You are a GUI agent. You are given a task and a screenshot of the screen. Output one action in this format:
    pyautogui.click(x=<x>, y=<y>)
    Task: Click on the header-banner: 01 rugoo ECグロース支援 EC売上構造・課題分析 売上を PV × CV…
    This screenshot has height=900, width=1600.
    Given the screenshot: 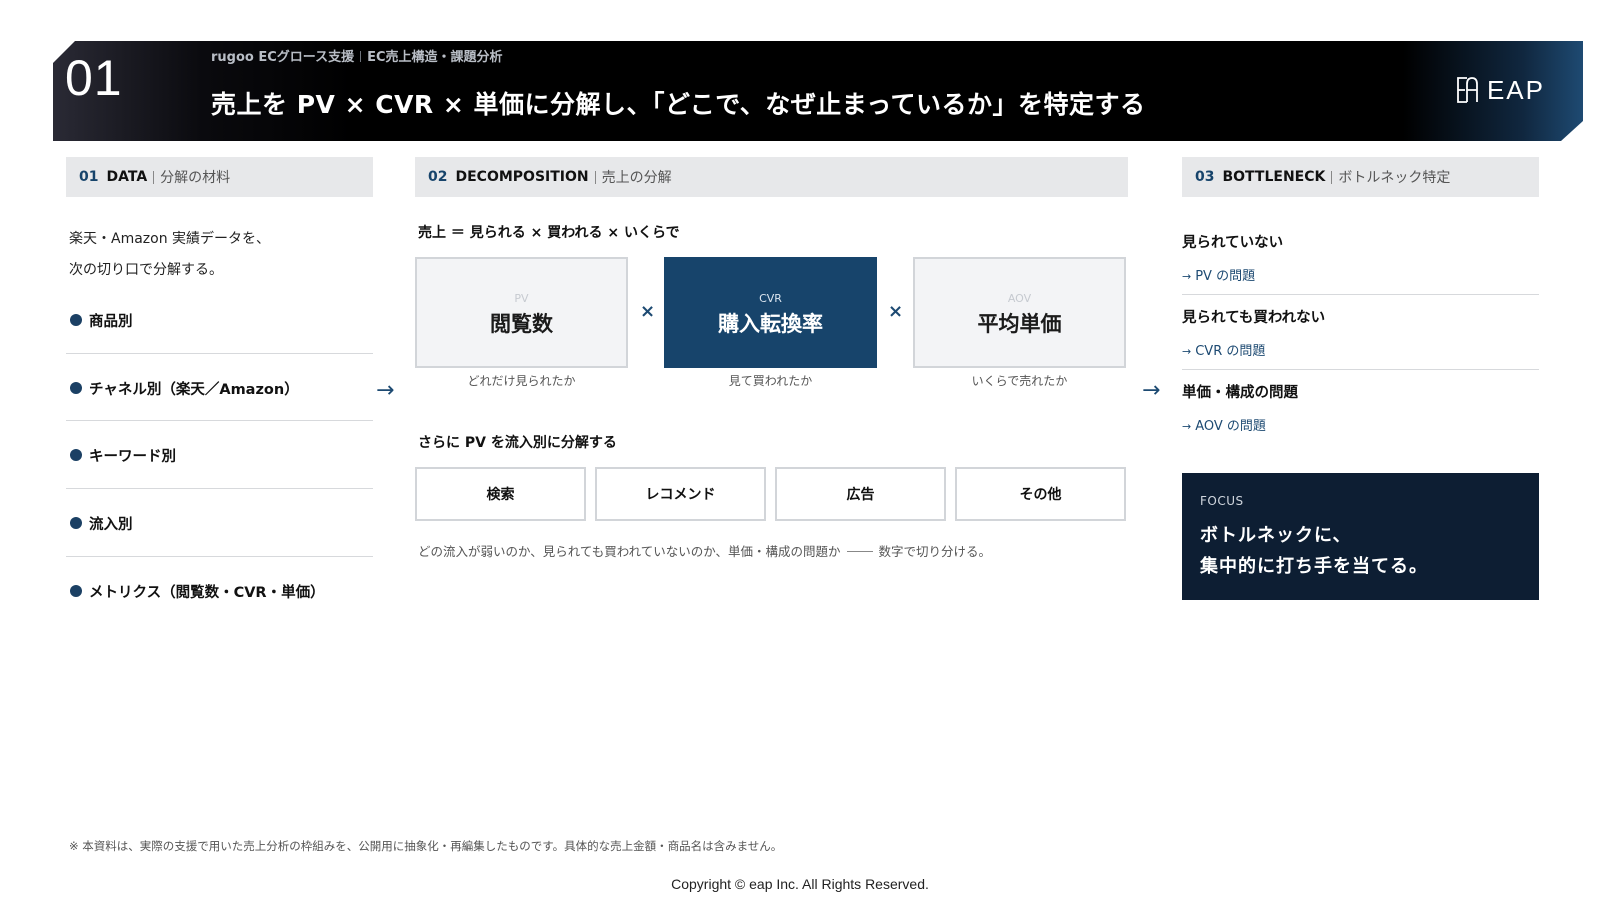 What is the action you would take?
    pyautogui.click(x=818, y=91)
    